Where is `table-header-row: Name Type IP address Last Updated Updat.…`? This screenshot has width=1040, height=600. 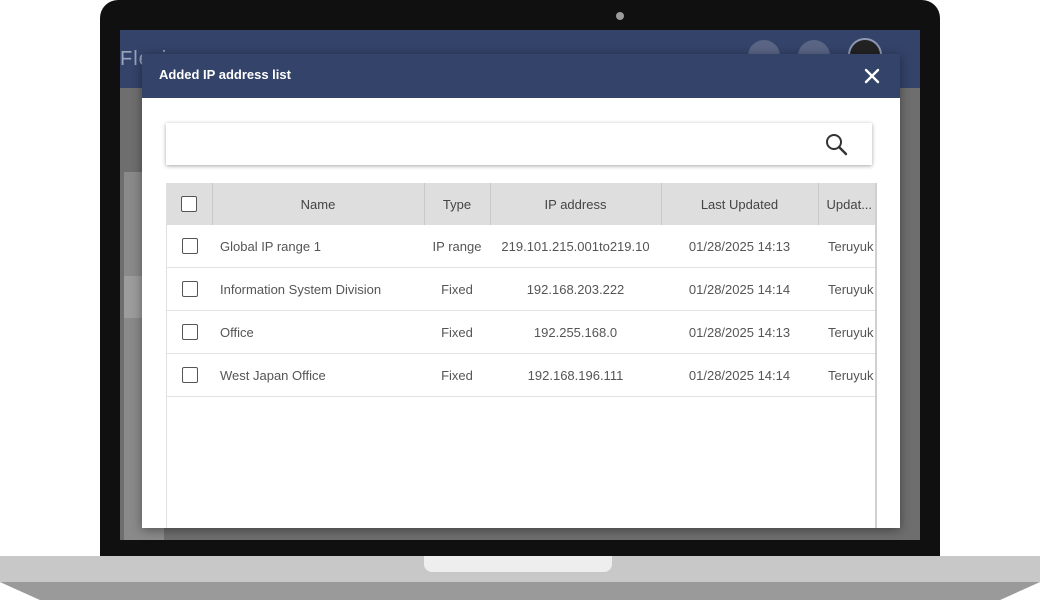
table-header-row: Name Type IP address Last Updated Updat.… is located at coordinates (521, 204).